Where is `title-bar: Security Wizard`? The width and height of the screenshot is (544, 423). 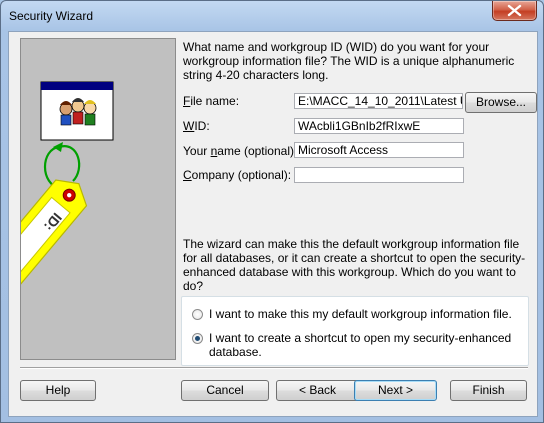
title-bar: Security Wizard is located at coordinates (272, 16).